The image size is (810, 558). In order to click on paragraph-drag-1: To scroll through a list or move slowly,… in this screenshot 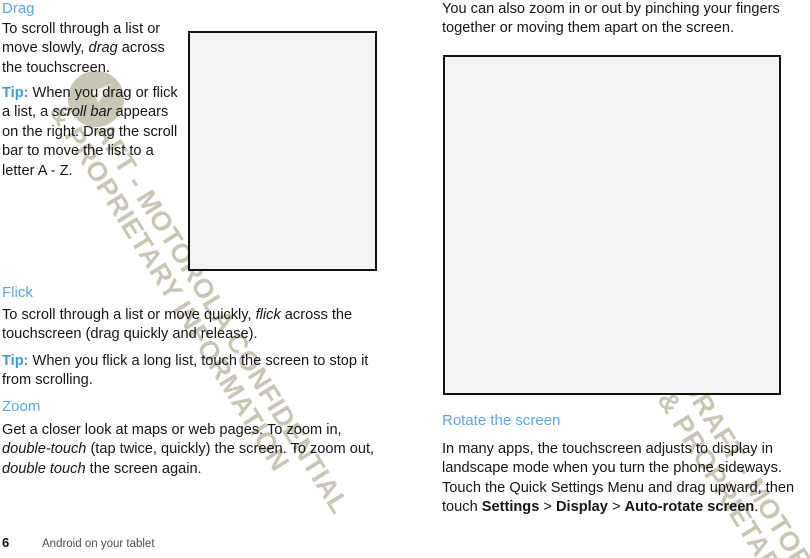, I will do `click(93, 49)`.